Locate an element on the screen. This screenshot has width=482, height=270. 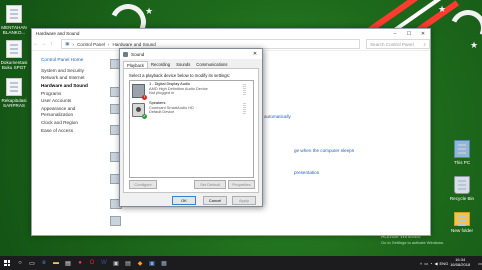
close-button: ✕ is located at coordinates (423, 33).